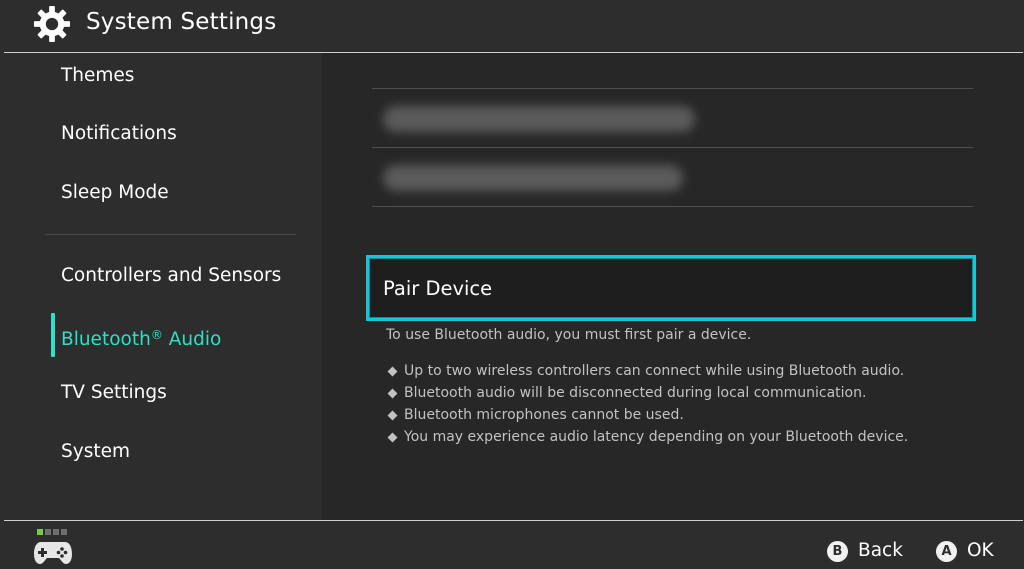 The height and width of the screenshot is (569, 1024). Describe the element at coordinates (115, 193) in the screenshot. I see `sidebar-item-sleep-mode: Sleep Mode` at that location.